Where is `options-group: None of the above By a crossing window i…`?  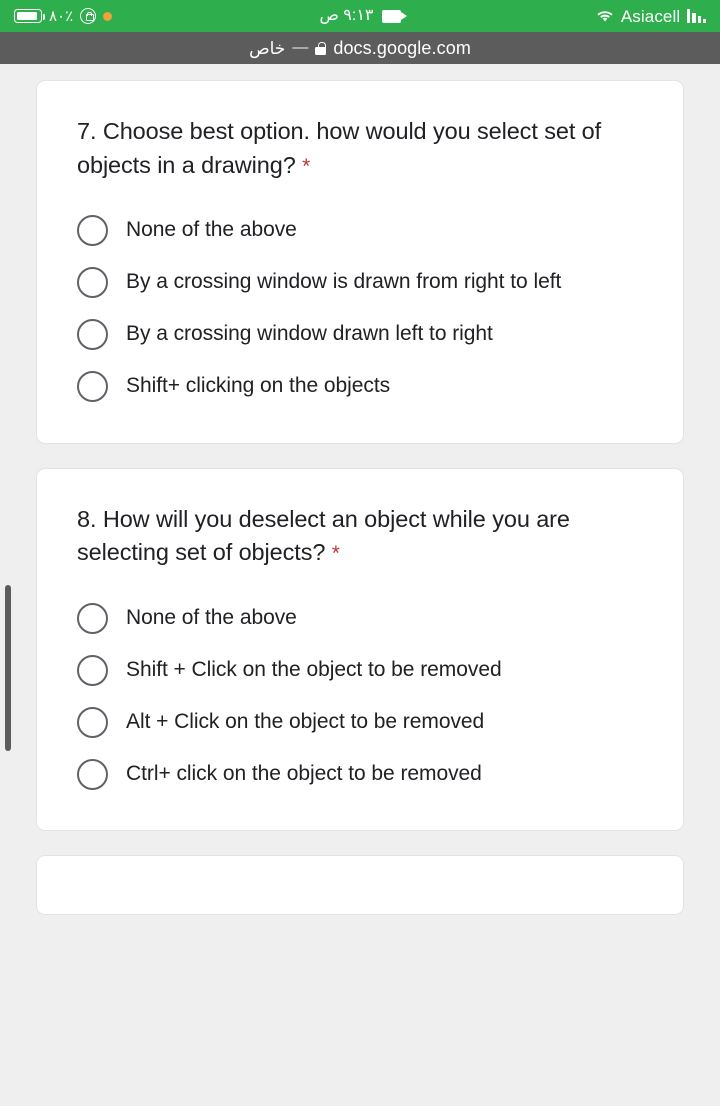
options-group: None of the above By a crossing window i… is located at coordinates (360, 309).